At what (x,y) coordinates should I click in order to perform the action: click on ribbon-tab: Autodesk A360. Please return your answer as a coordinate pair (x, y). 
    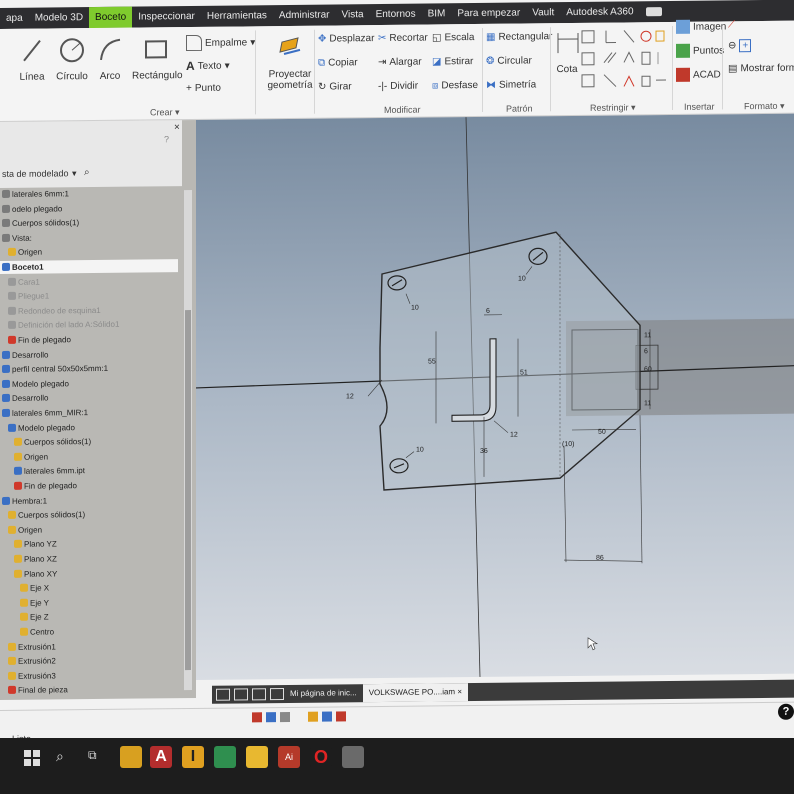
    Looking at the image, I should click on (599, 12).